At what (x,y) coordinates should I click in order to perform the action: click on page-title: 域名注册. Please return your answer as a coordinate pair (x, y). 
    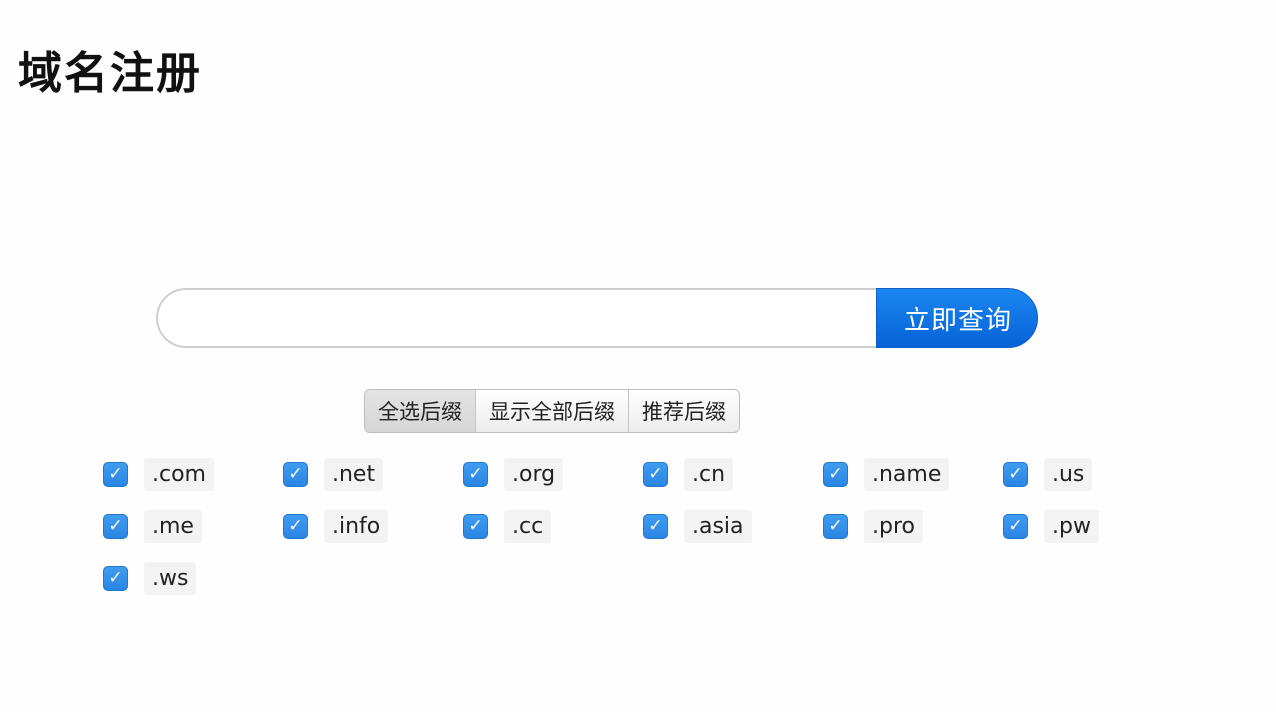
    Looking at the image, I should click on (110, 73).